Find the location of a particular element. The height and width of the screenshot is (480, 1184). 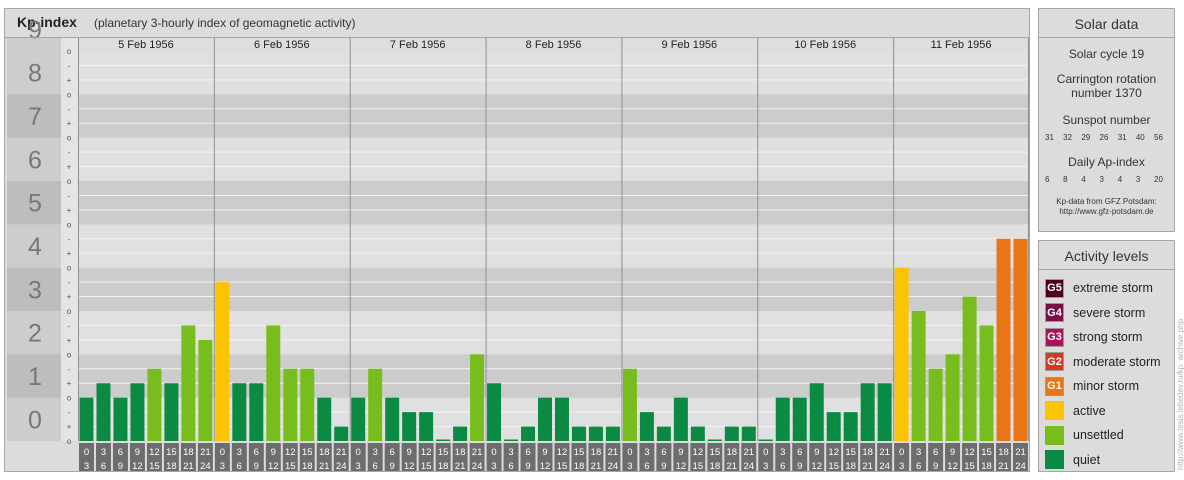

y-minor-tick: - is located at coordinates (69, 325).